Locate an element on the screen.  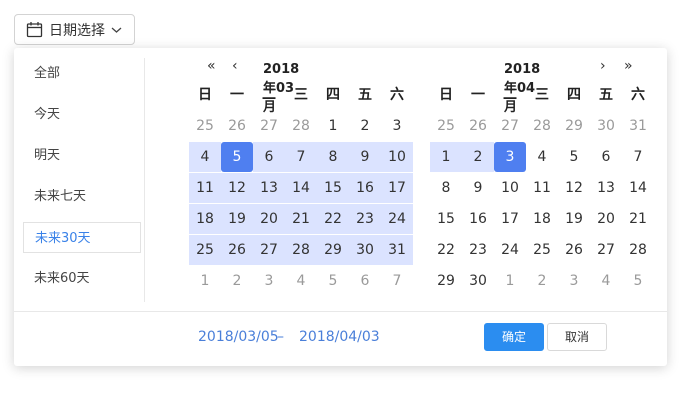
preset-next-30-days: 未来30天 is located at coordinates (82, 237).